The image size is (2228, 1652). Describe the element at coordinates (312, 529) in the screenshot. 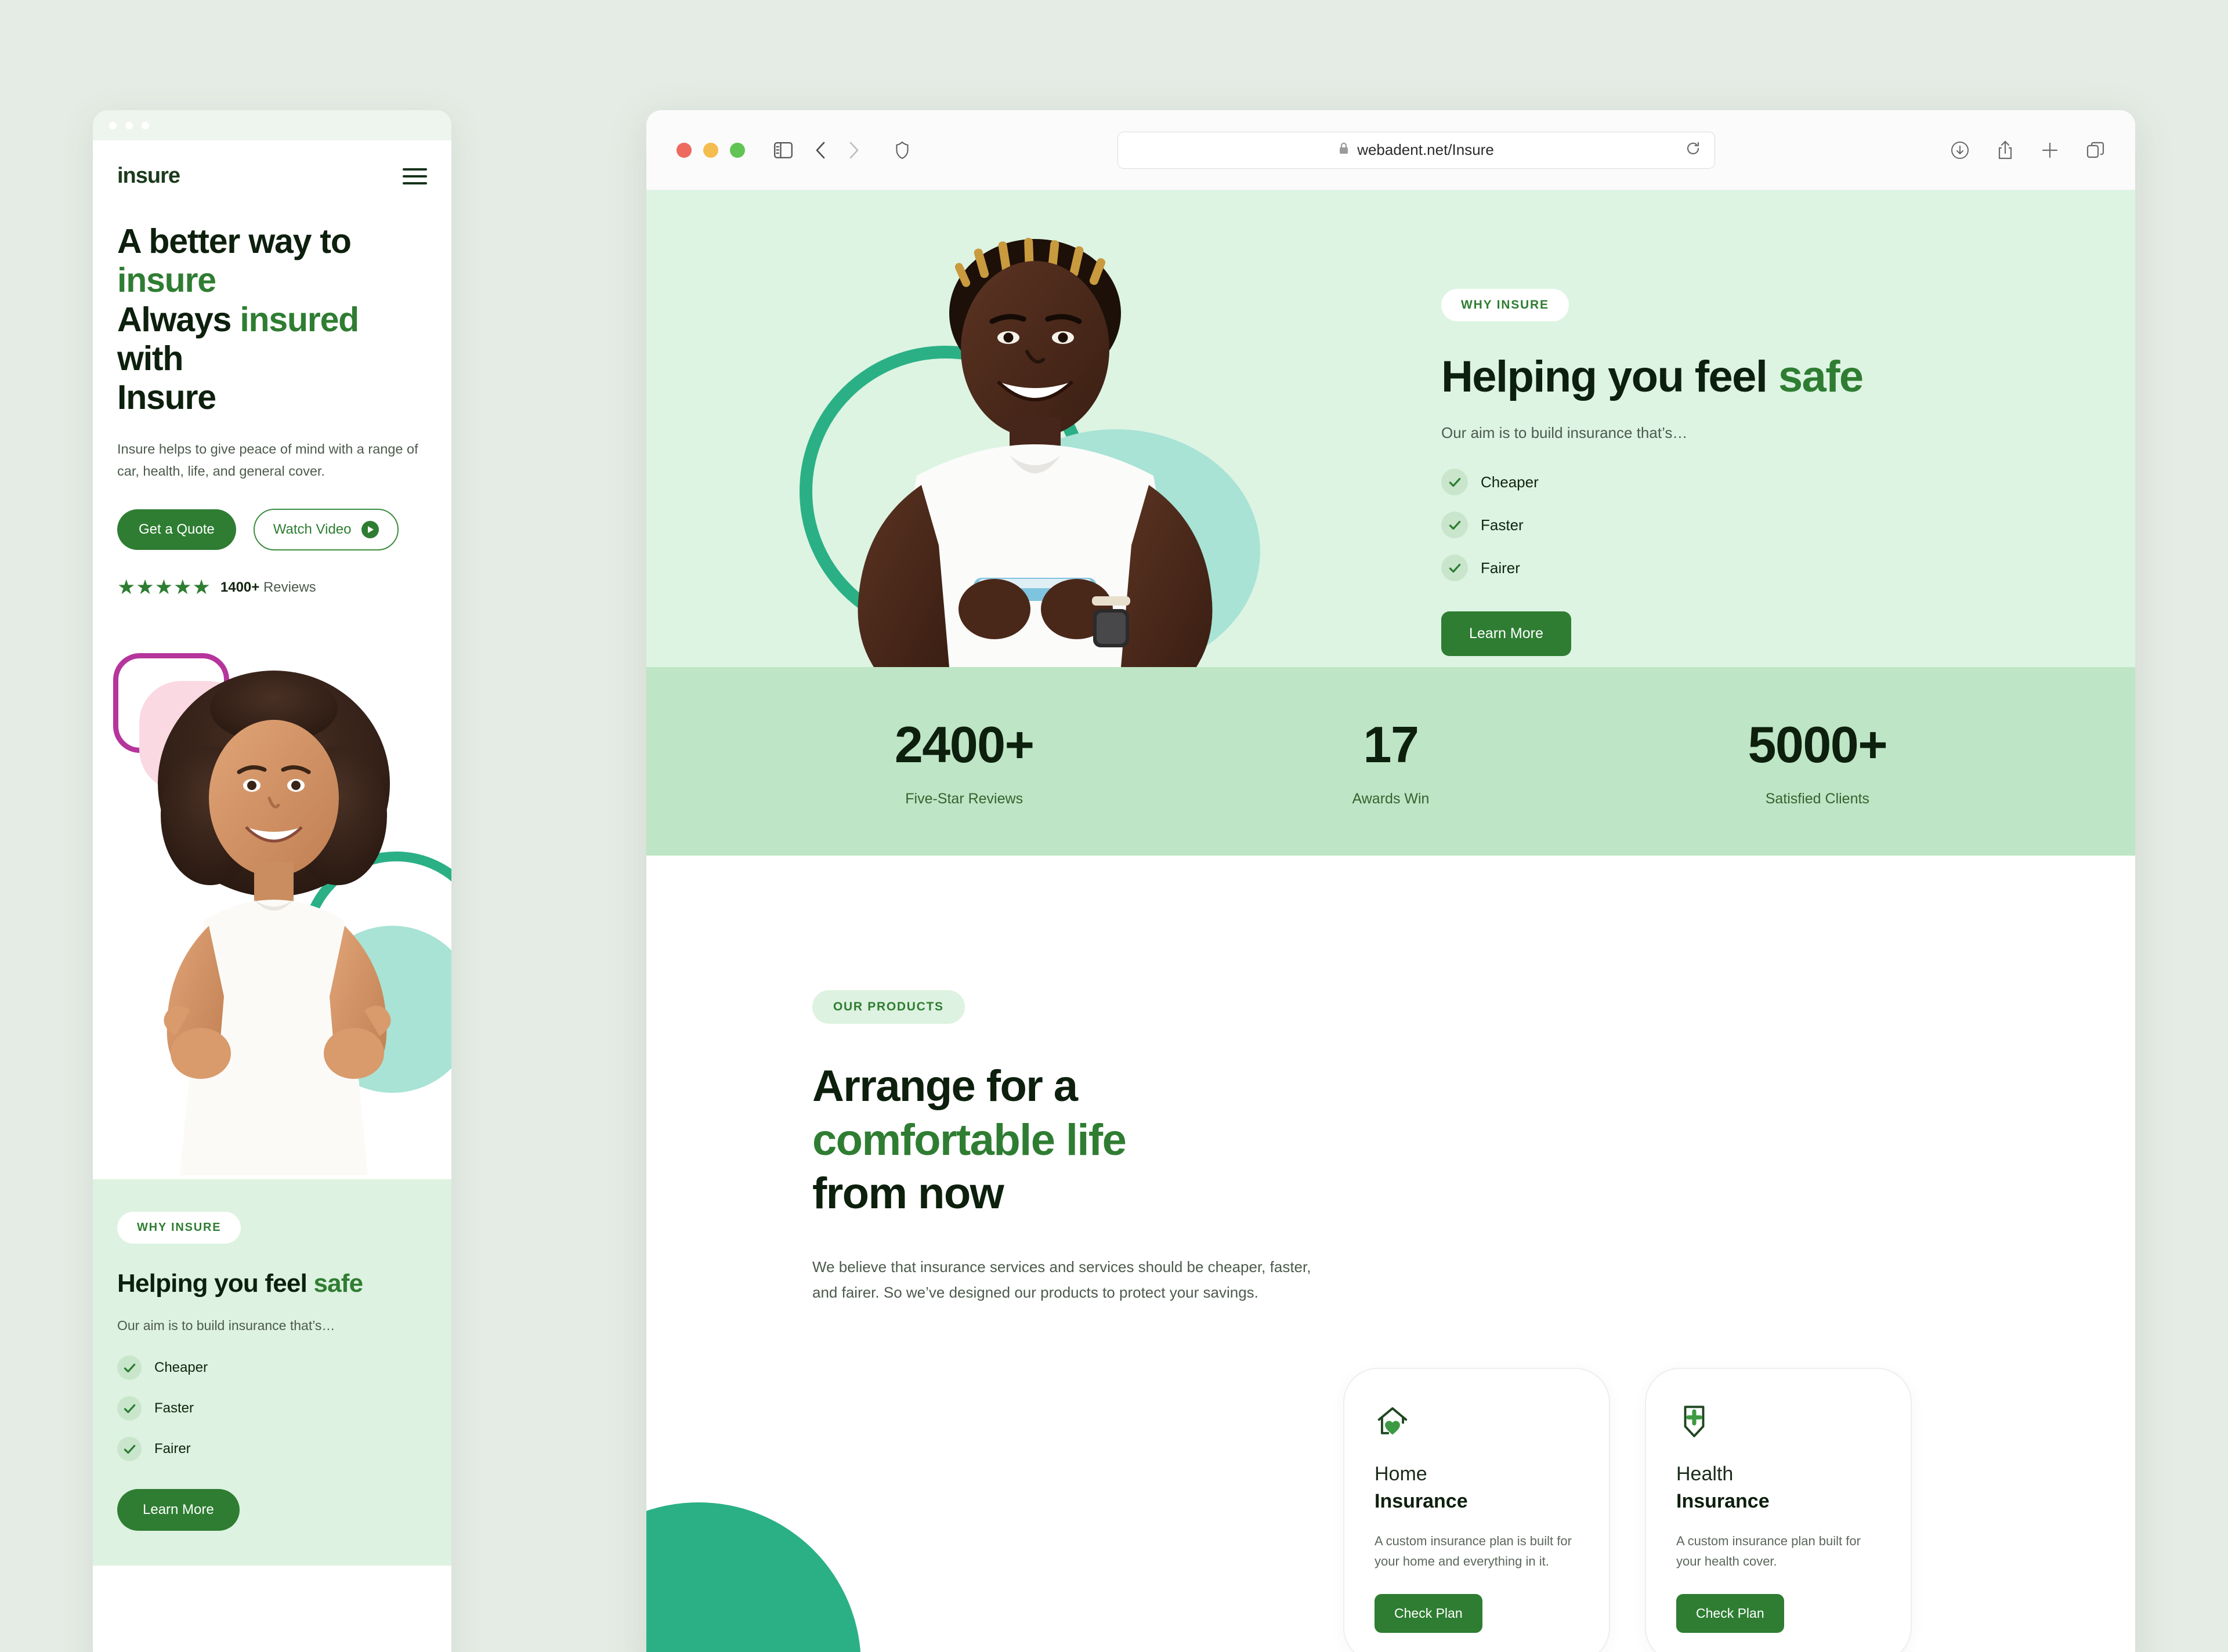

I see `watch-video-label: Watch Video` at that location.